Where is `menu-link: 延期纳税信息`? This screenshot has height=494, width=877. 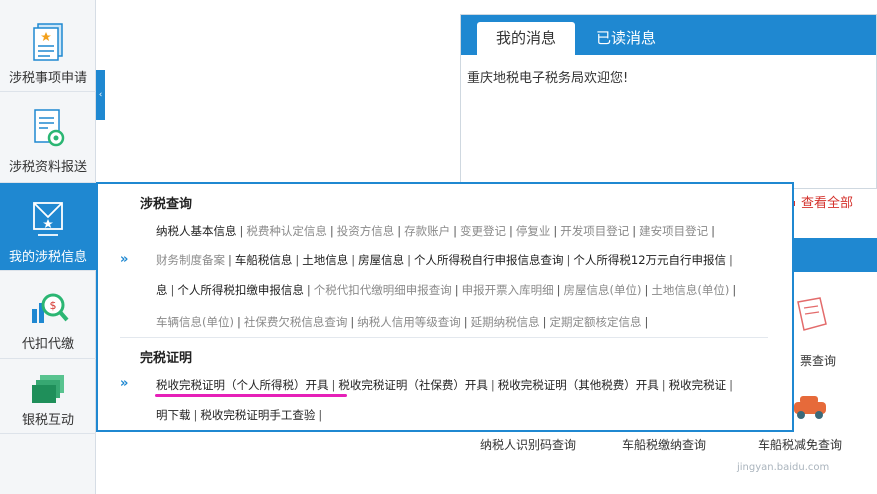
menu-link: 延期纳税信息 is located at coordinates (505, 322).